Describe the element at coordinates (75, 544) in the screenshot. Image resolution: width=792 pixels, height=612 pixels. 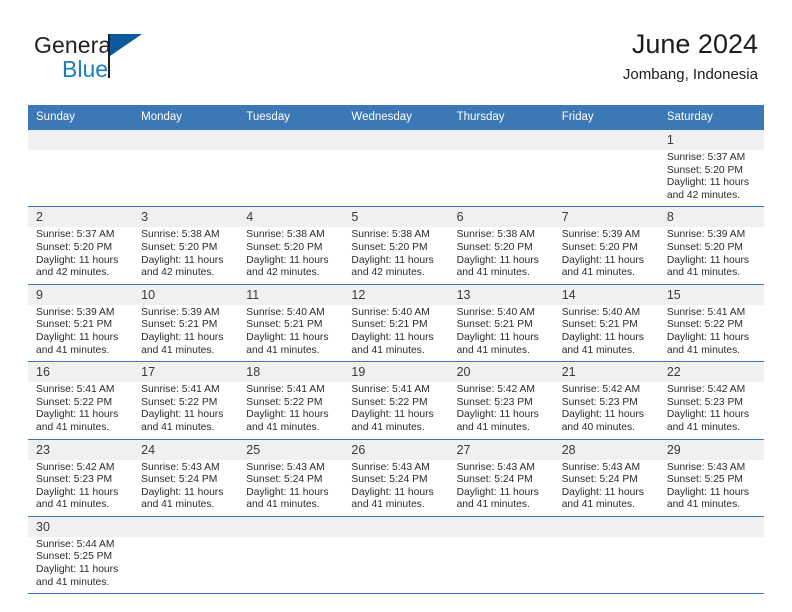
I see `sunrise-text: Sunrise: 5:44 AM` at that location.